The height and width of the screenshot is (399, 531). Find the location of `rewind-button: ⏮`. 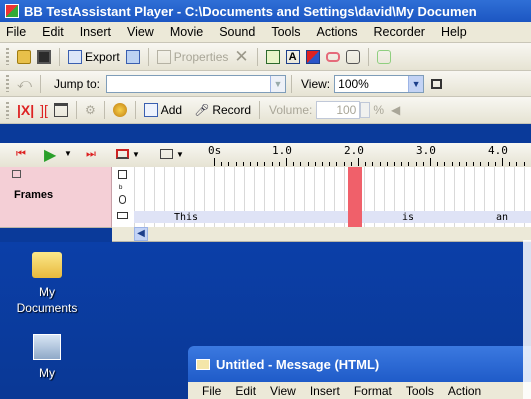

rewind-button: ⏮ is located at coordinates (21, 154).